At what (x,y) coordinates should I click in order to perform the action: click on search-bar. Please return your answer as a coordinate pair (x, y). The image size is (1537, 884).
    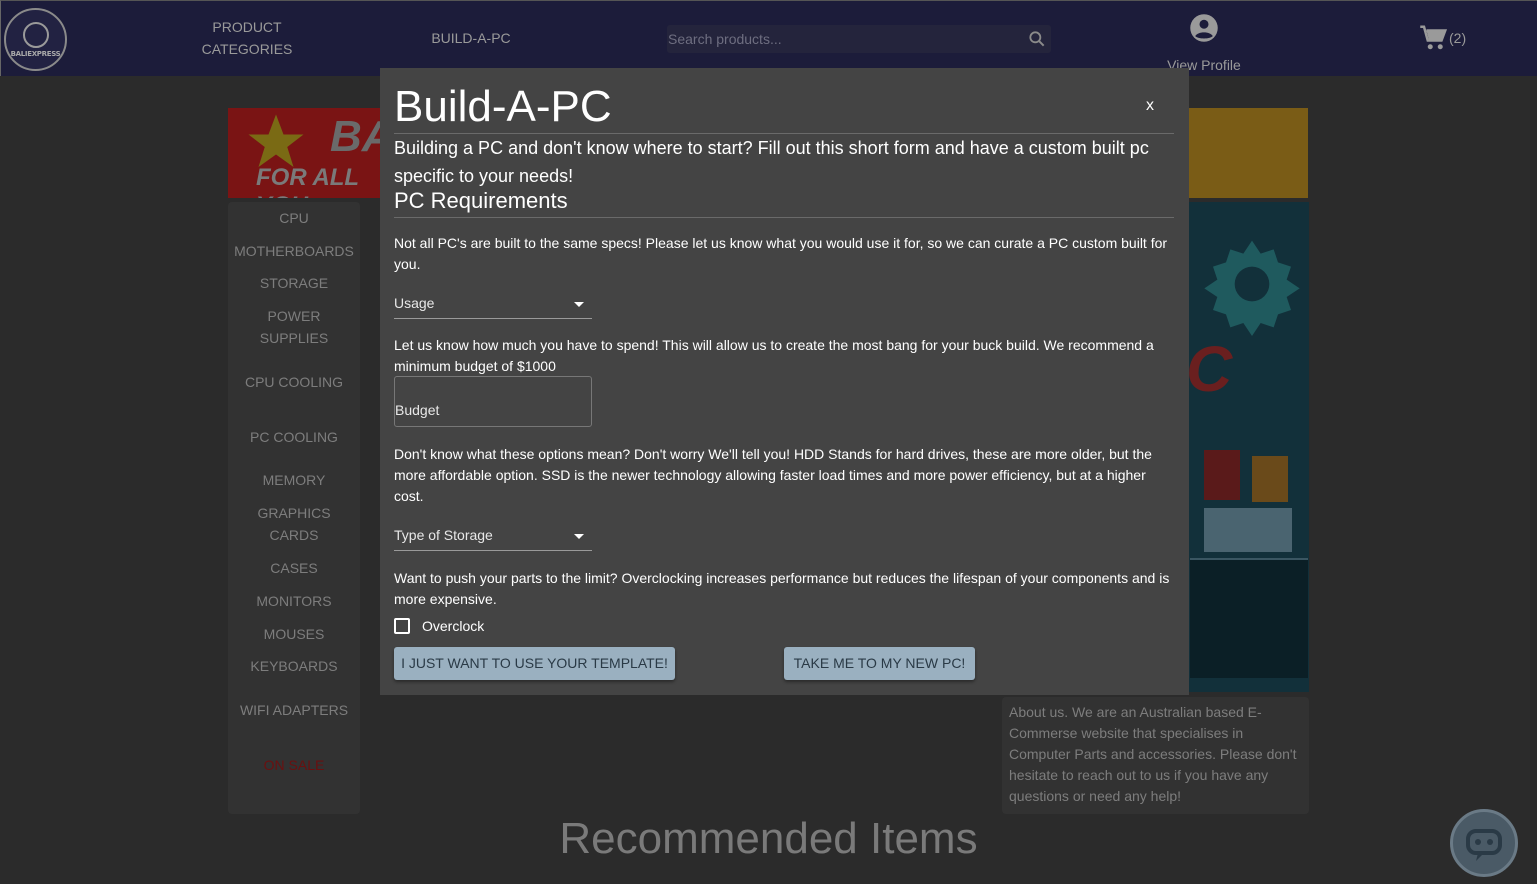
    Looking at the image, I should click on (859, 39).